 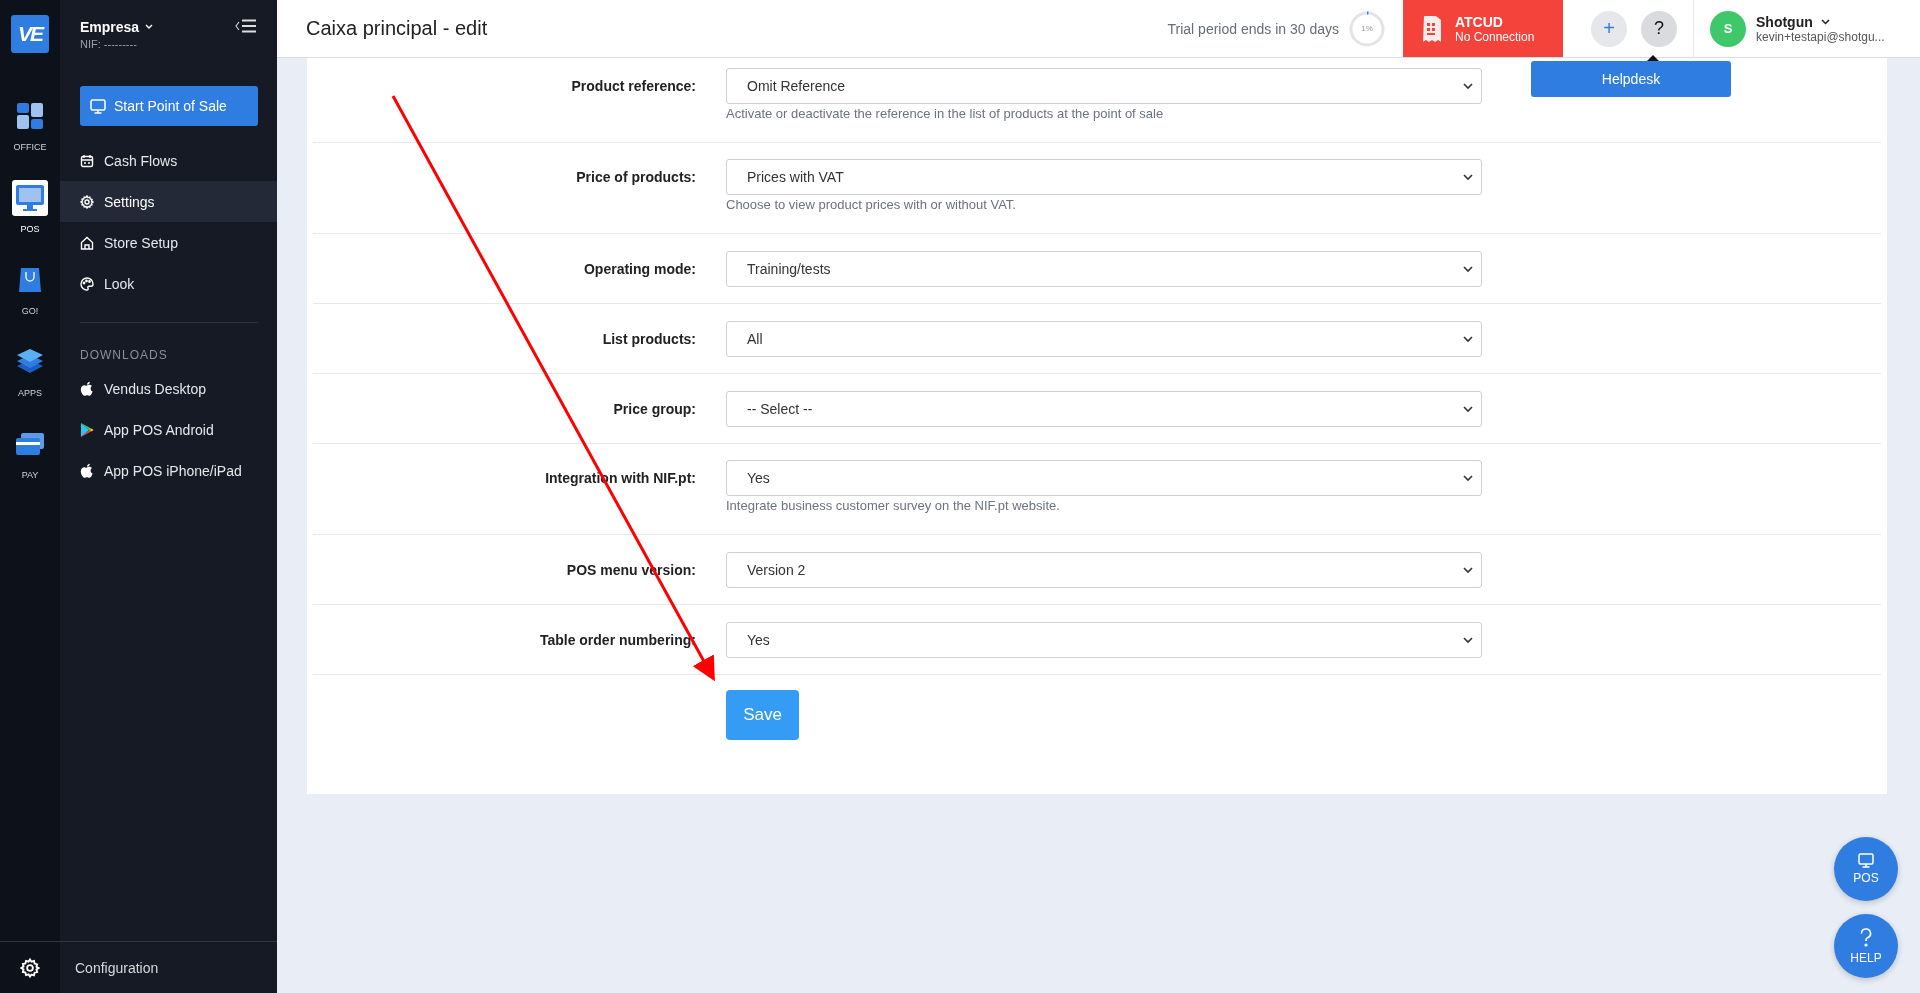 What do you see at coordinates (397, 28) in the screenshot?
I see `page-title: Caixa principal - edit` at bounding box center [397, 28].